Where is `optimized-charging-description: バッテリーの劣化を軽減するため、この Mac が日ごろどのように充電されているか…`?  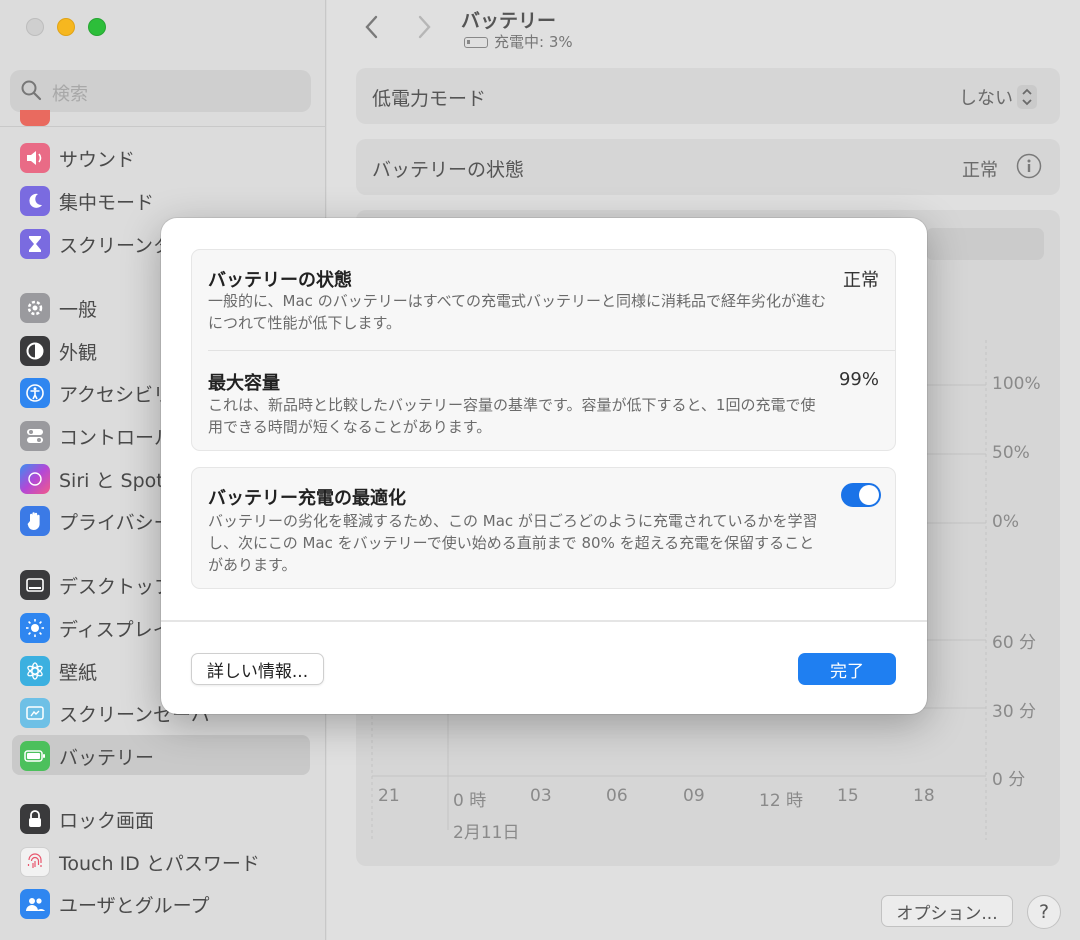 optimized-charging-description: バッテリーの劣化を軽減するため、この Mac が日ごろどのように充電されているか… is located at coordinates (513, 543).